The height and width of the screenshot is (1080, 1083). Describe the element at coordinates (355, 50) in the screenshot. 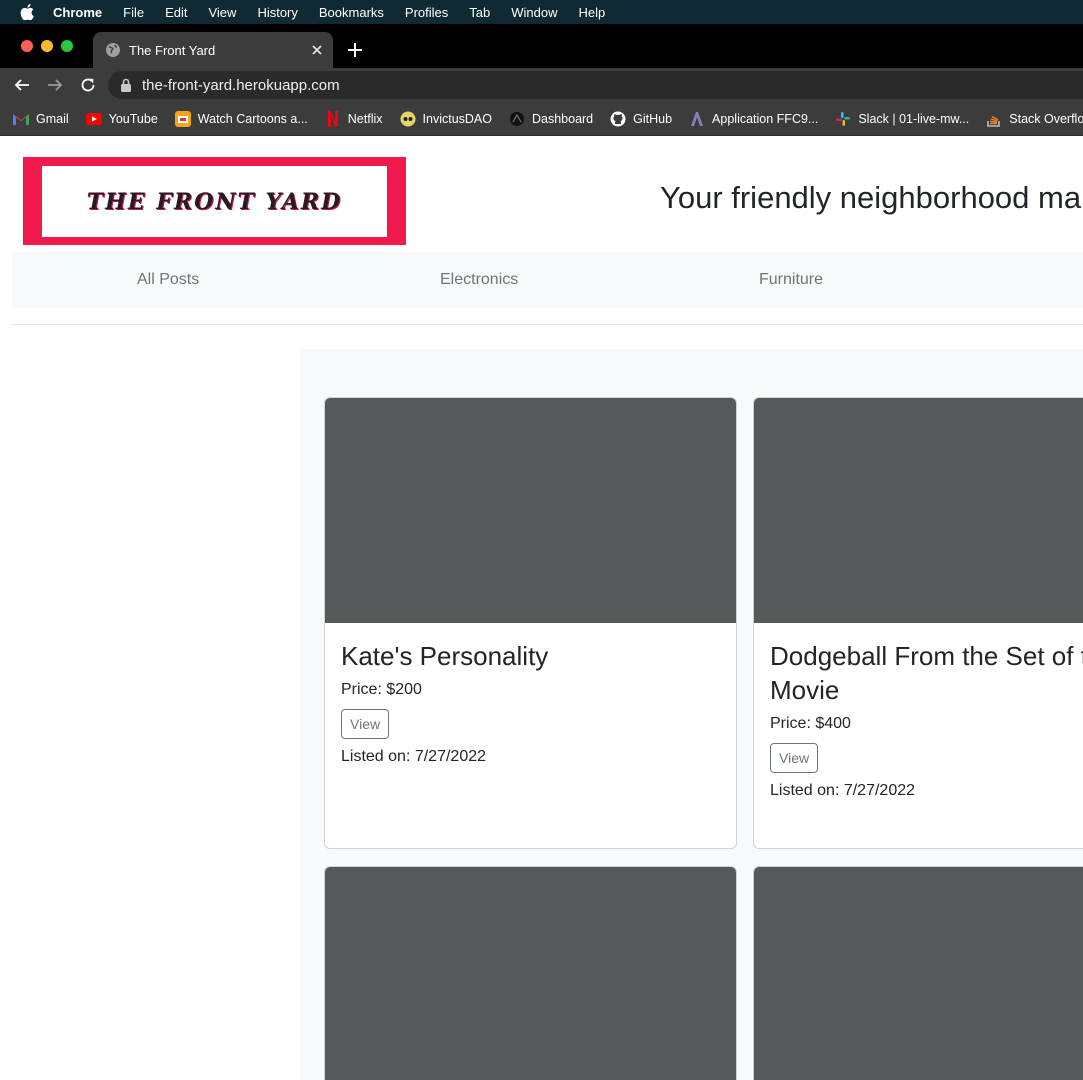

I see `new-tab-button` at that location.